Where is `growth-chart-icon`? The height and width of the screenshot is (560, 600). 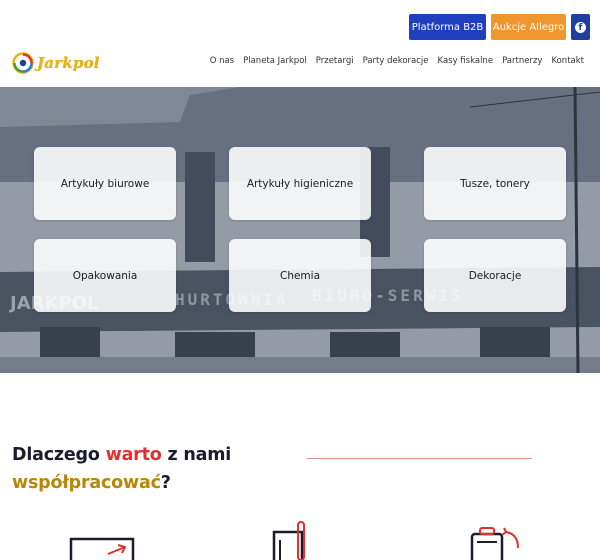 growth-chart-icon is located at coordinates (102, 548).